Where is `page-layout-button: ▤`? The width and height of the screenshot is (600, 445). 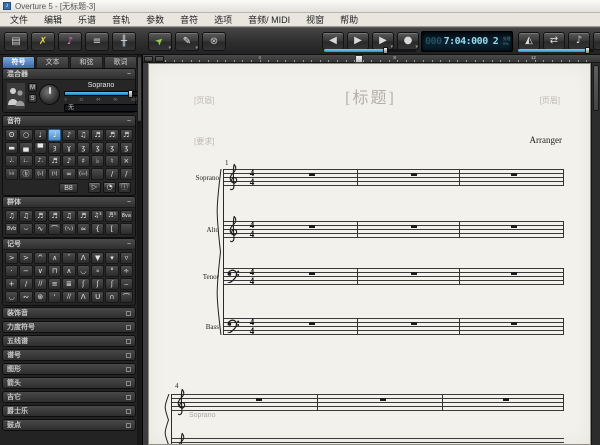 page-layout-button: ▤ is located at coordinates (16, 41).